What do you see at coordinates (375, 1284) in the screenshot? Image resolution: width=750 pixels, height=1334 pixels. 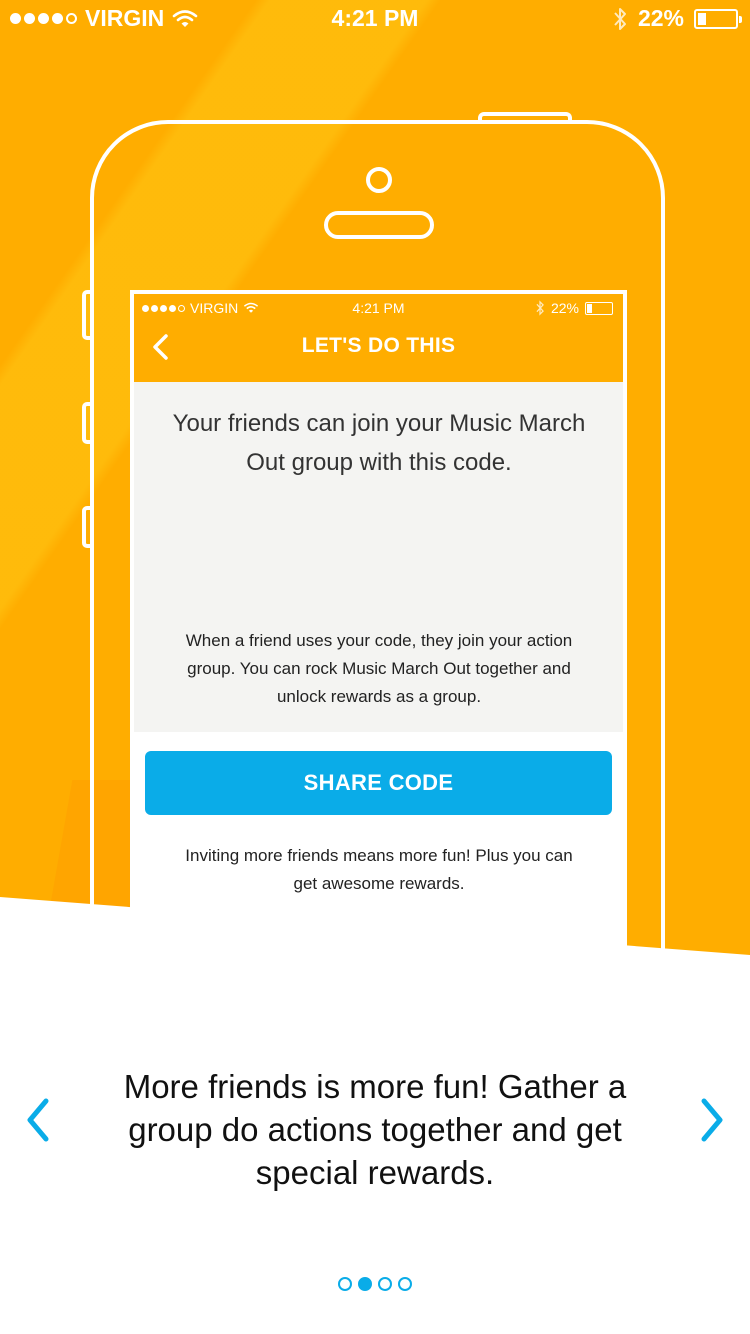 I see `page-indicator` at bounding box center [375, 1284].